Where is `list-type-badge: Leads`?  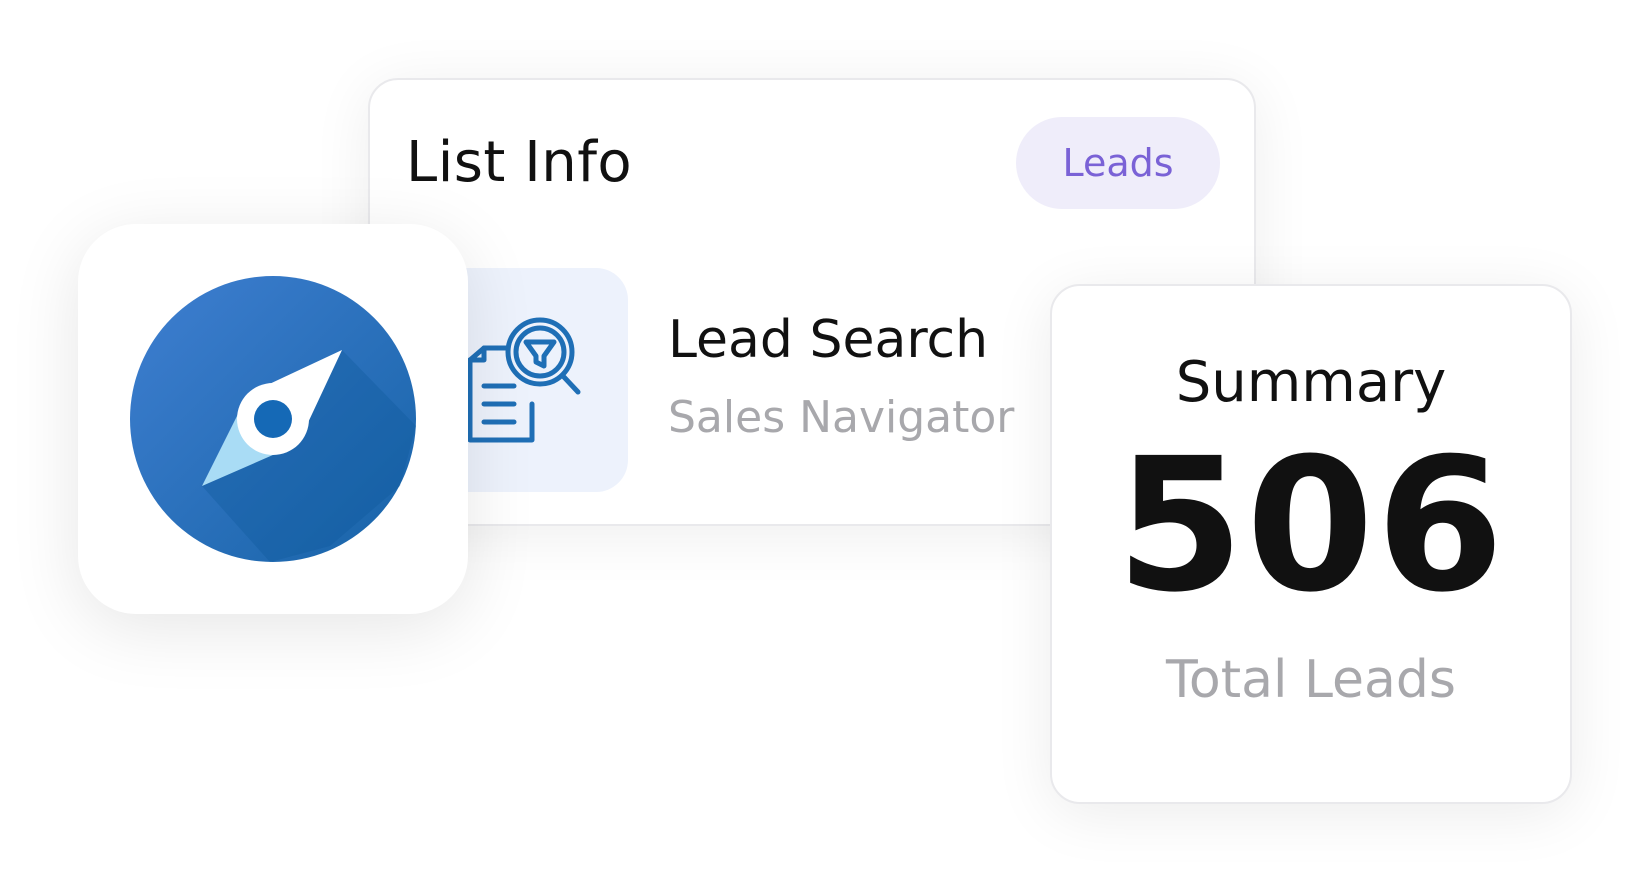
list-type-badge: Leads is located at coordinates (1118, 163).